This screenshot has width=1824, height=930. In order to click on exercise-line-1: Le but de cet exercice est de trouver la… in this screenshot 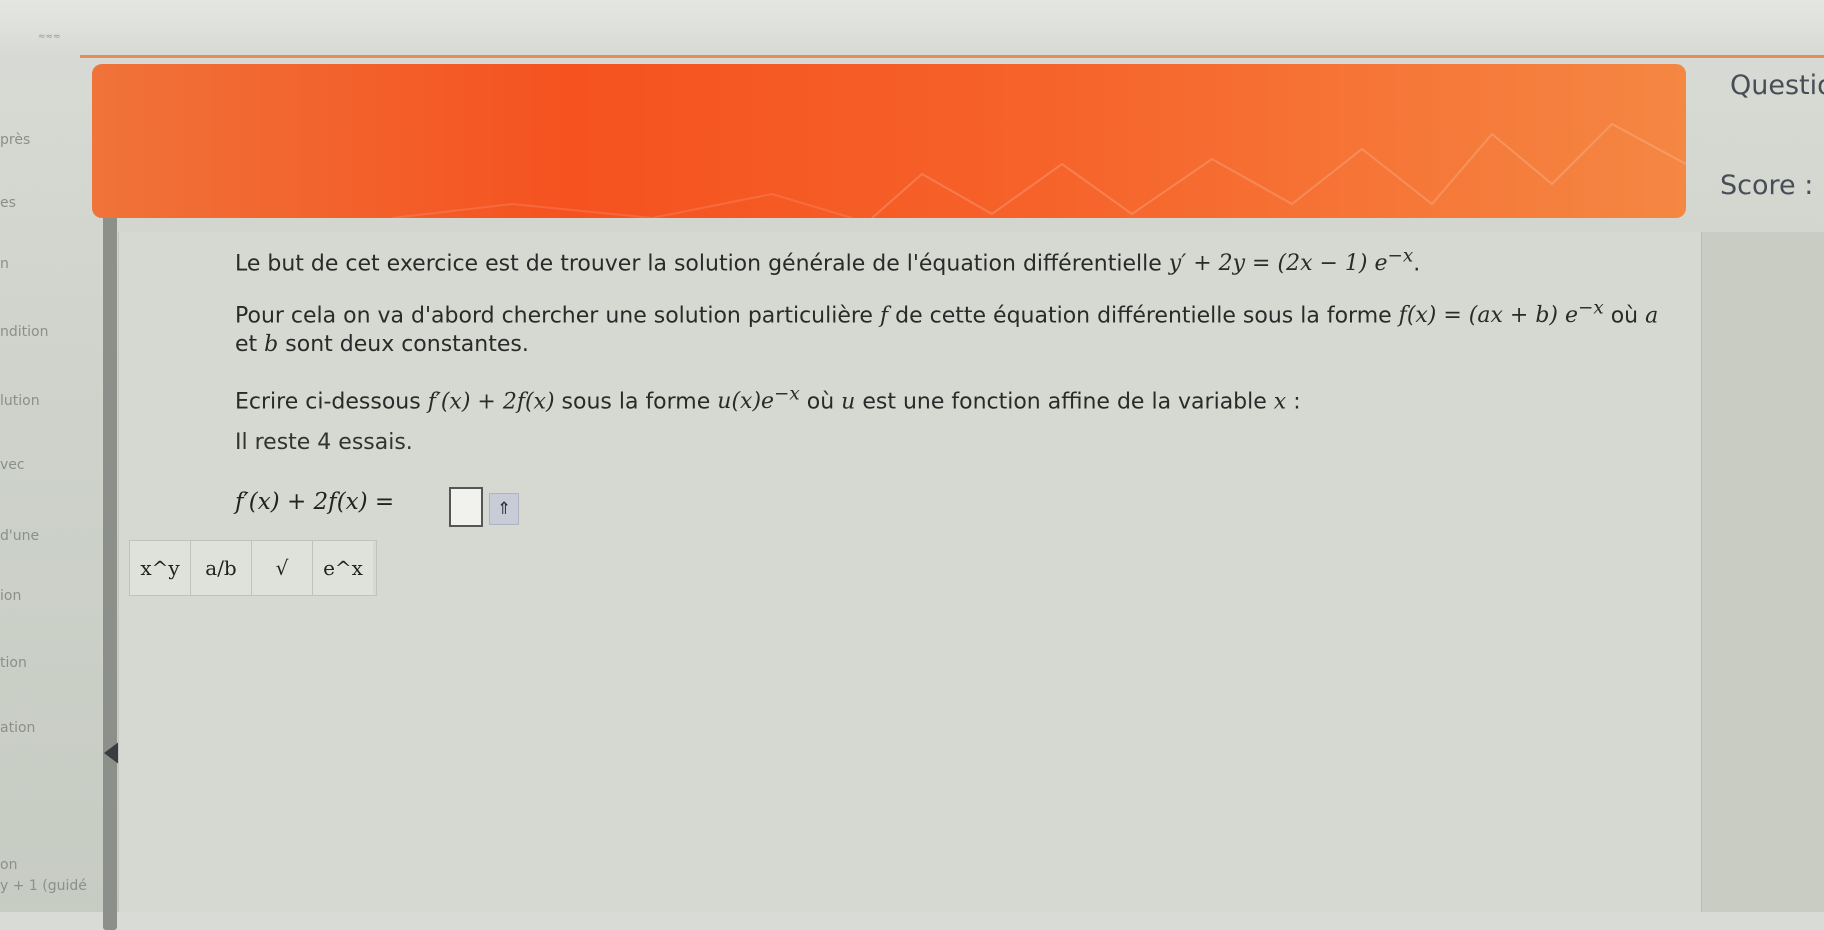, I will do `click(828, 261)`.